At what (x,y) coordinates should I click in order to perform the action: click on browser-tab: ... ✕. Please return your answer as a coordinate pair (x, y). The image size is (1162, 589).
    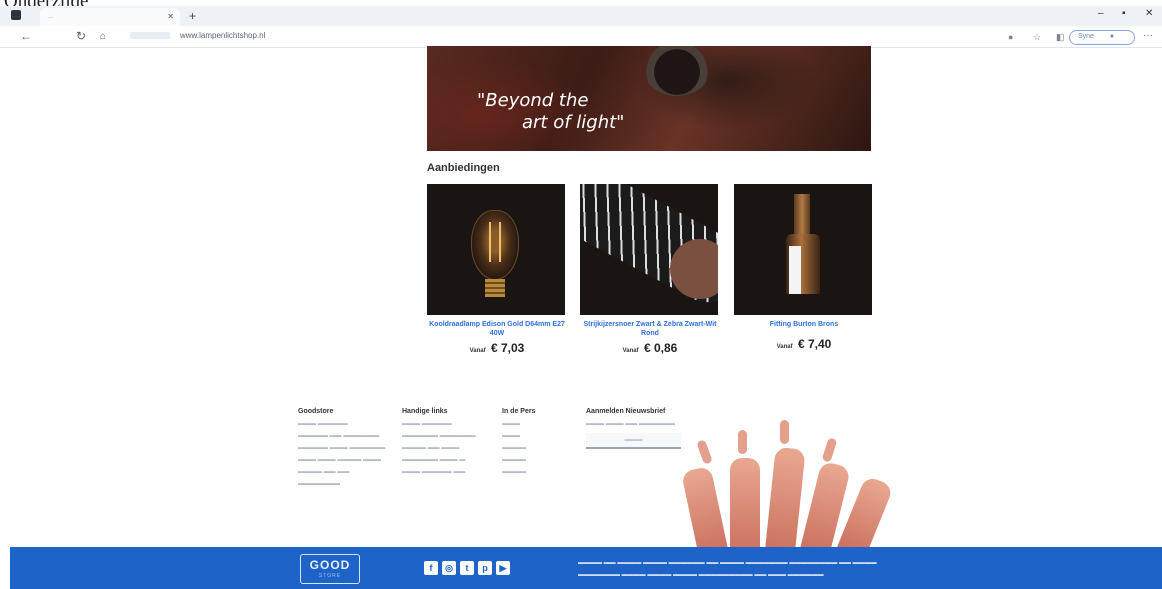
    Looking at the image, I should click on (110, 17).